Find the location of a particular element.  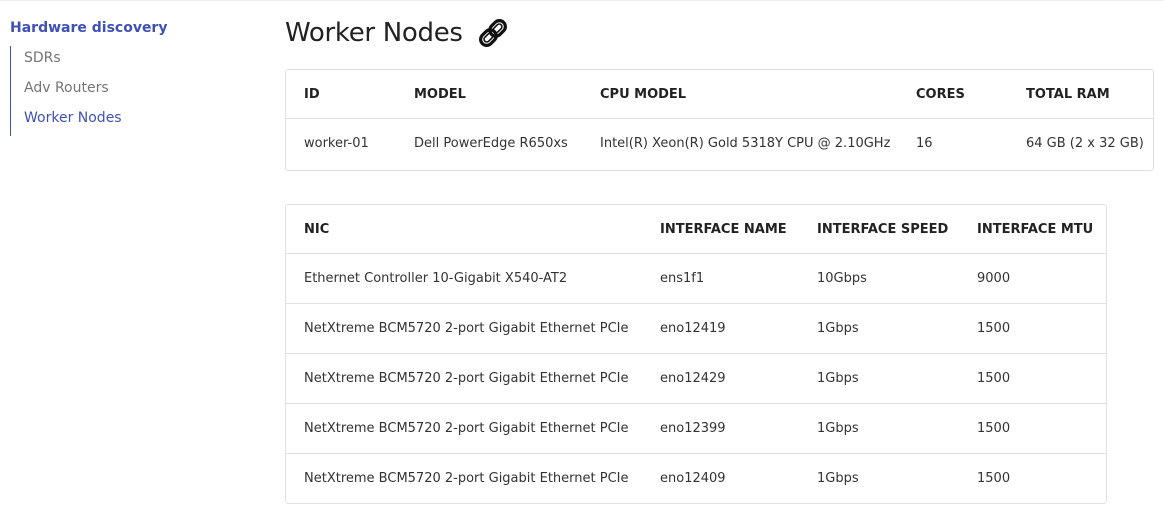

cell-interface-name: eno12399 is located at coordinates (720, 428).